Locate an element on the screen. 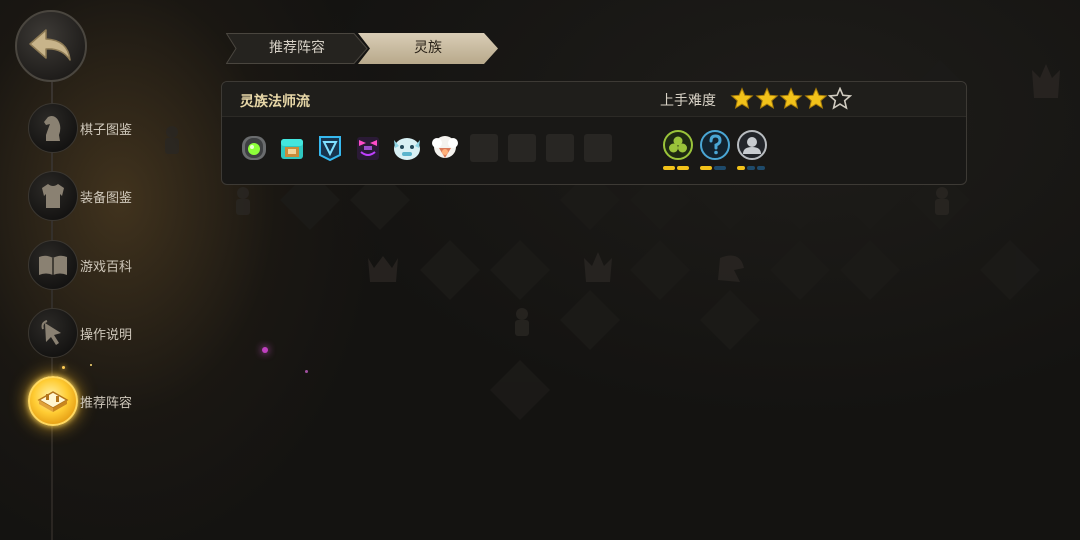 The width and height of the screenshot is (1080, 540). sidebar-item-equipment: 装备图鉴 is located at coordinates (113, 197).